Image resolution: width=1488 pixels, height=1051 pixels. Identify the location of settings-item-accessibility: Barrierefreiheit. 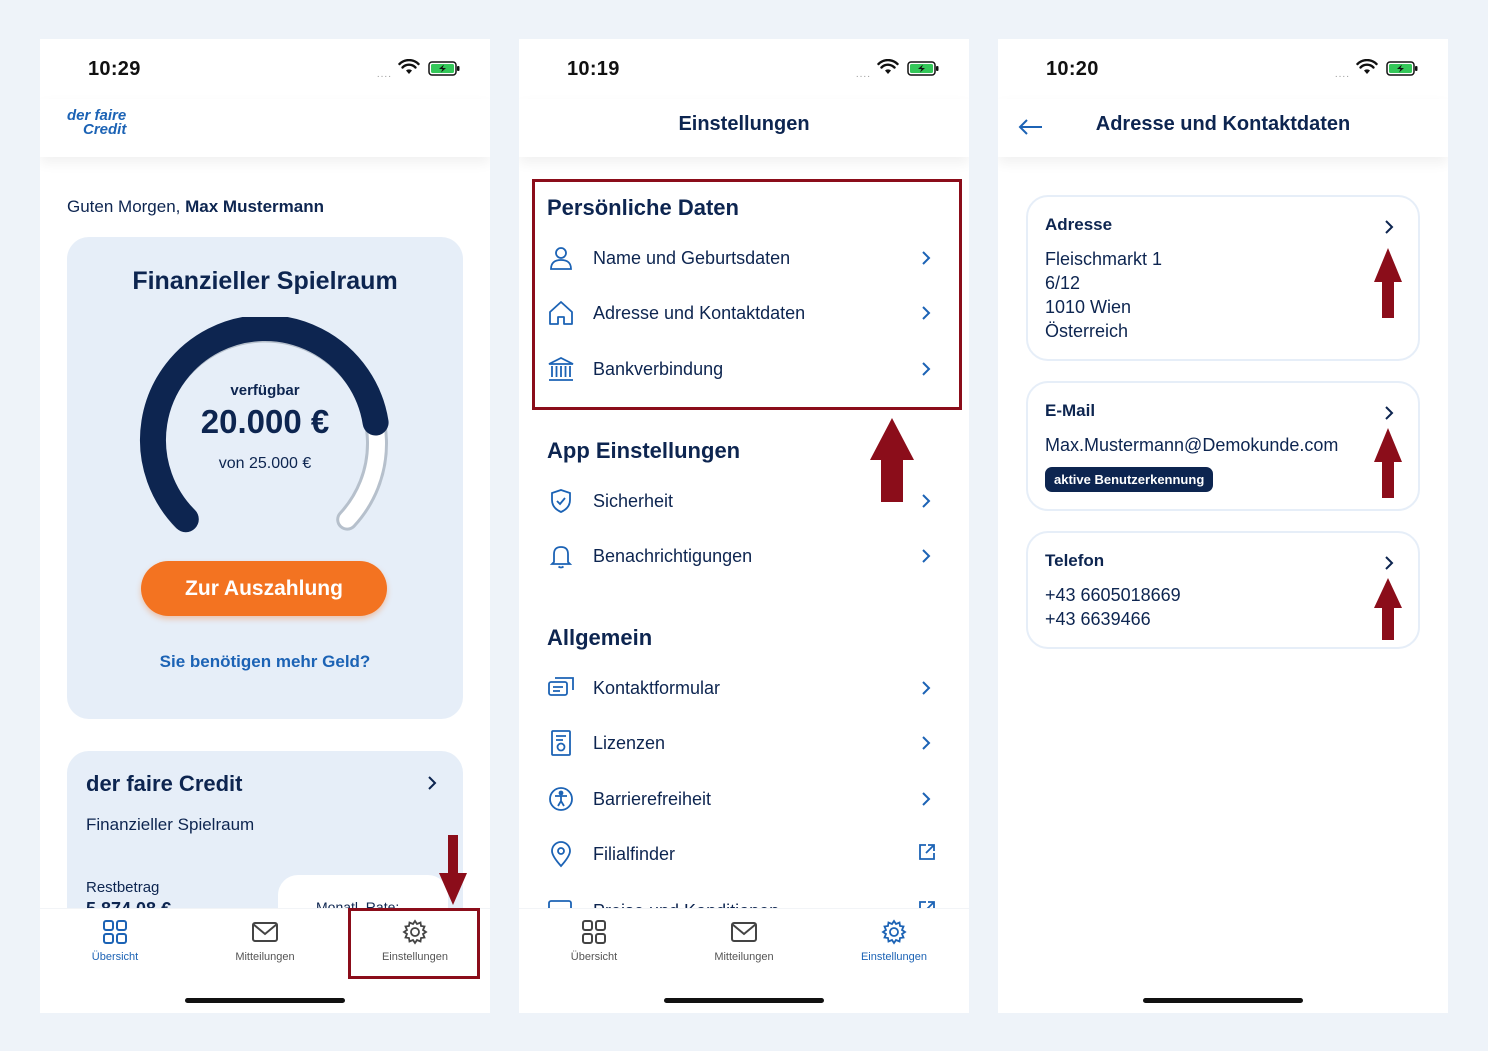
(744, 800).